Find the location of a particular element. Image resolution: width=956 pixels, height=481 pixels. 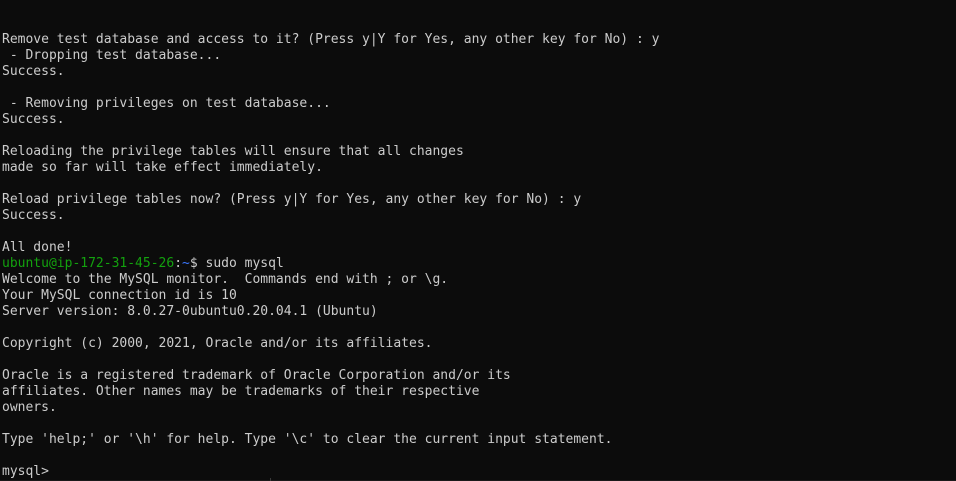

prompt-user-host: ubuntu@ip-172-31-45-26 is located at coordinates (88, 263).